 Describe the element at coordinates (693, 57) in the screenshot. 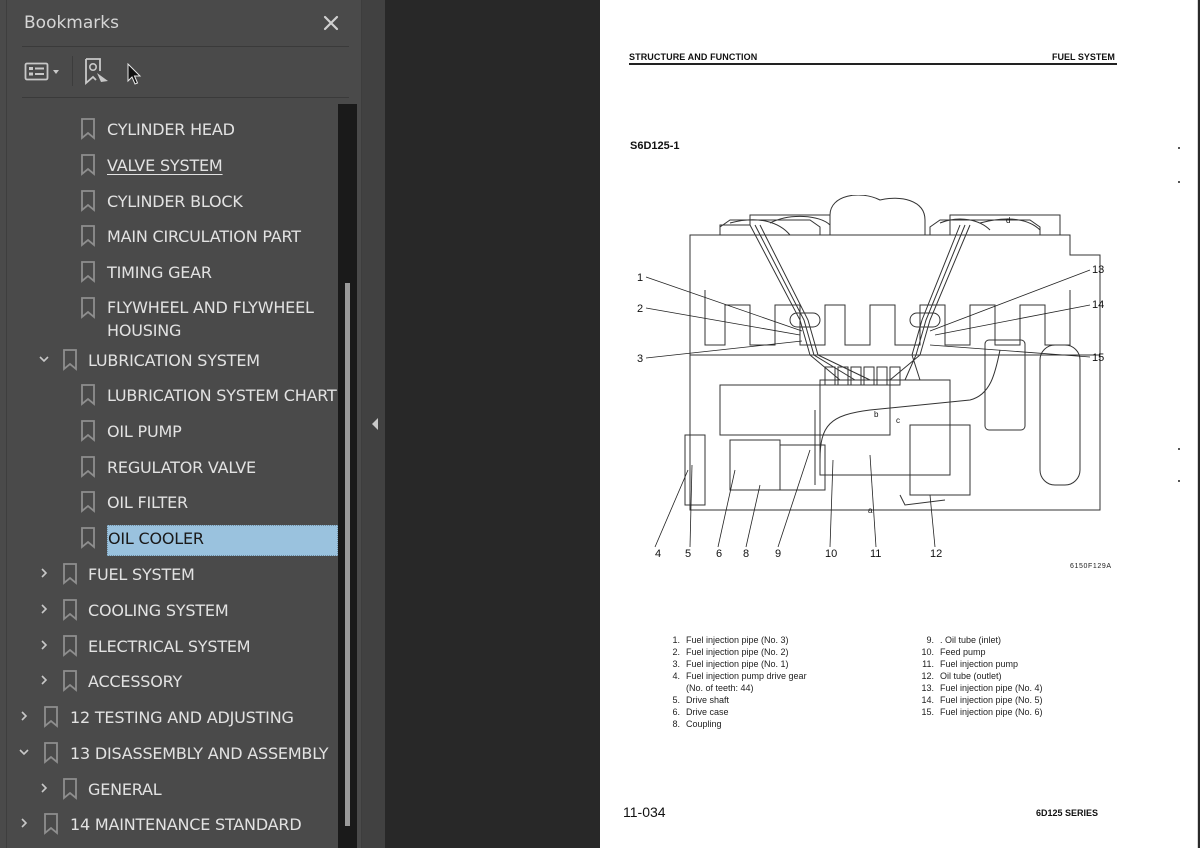

I see `page-header-section: STRUCTURE AND FUNCTION` at that location.